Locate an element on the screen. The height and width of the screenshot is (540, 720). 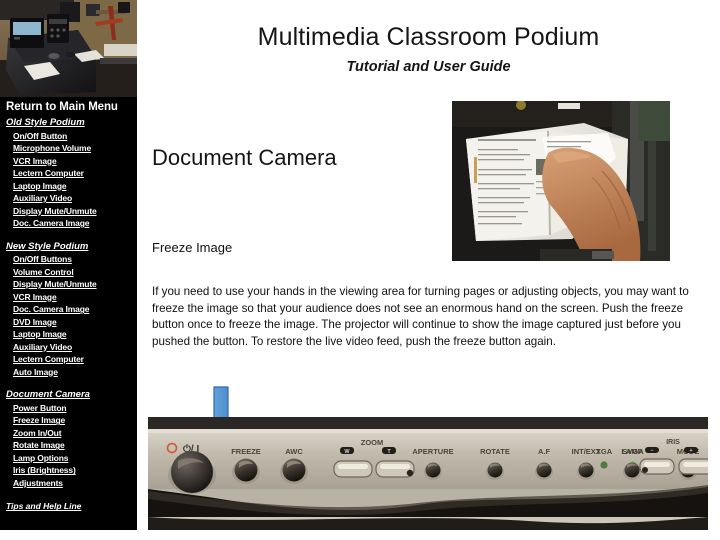
sidebar-item-display-mute-unmute-new: Display Mute/Unmute is located at coordinates (70, 284).